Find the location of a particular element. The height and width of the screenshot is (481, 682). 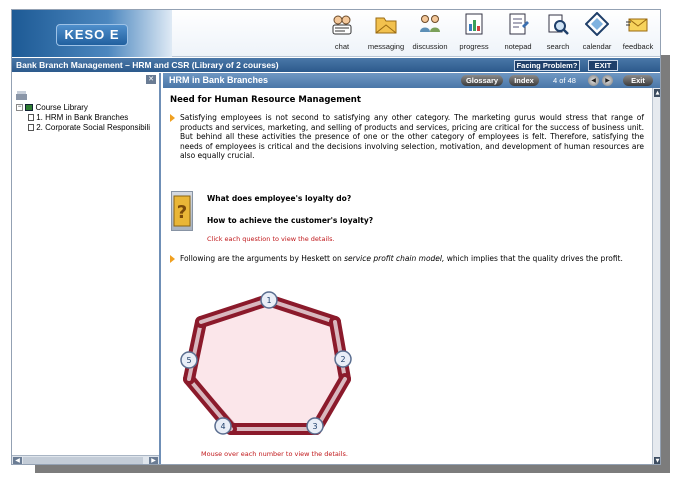

search-button: search is located at coordinates (558, 33).